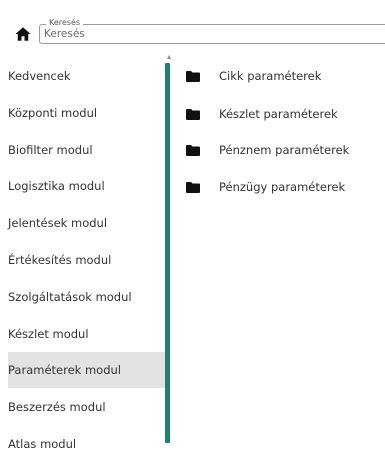  I want to click on scrollbar-thumb, so click(167, 253).